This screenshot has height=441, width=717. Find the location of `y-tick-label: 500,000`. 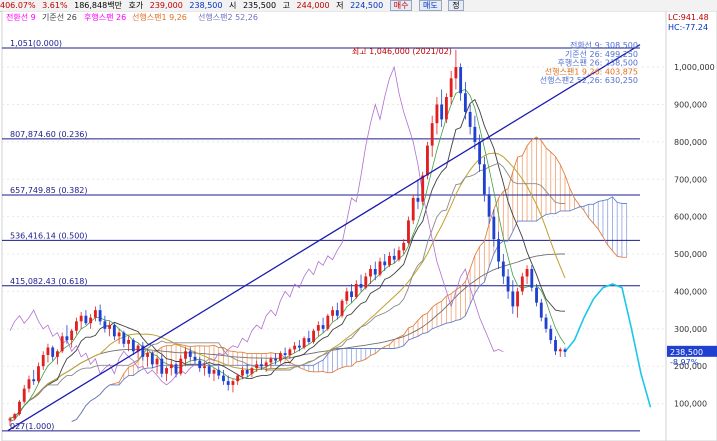

y-tick-label: 500,000 is located at coordinates (690, 254).